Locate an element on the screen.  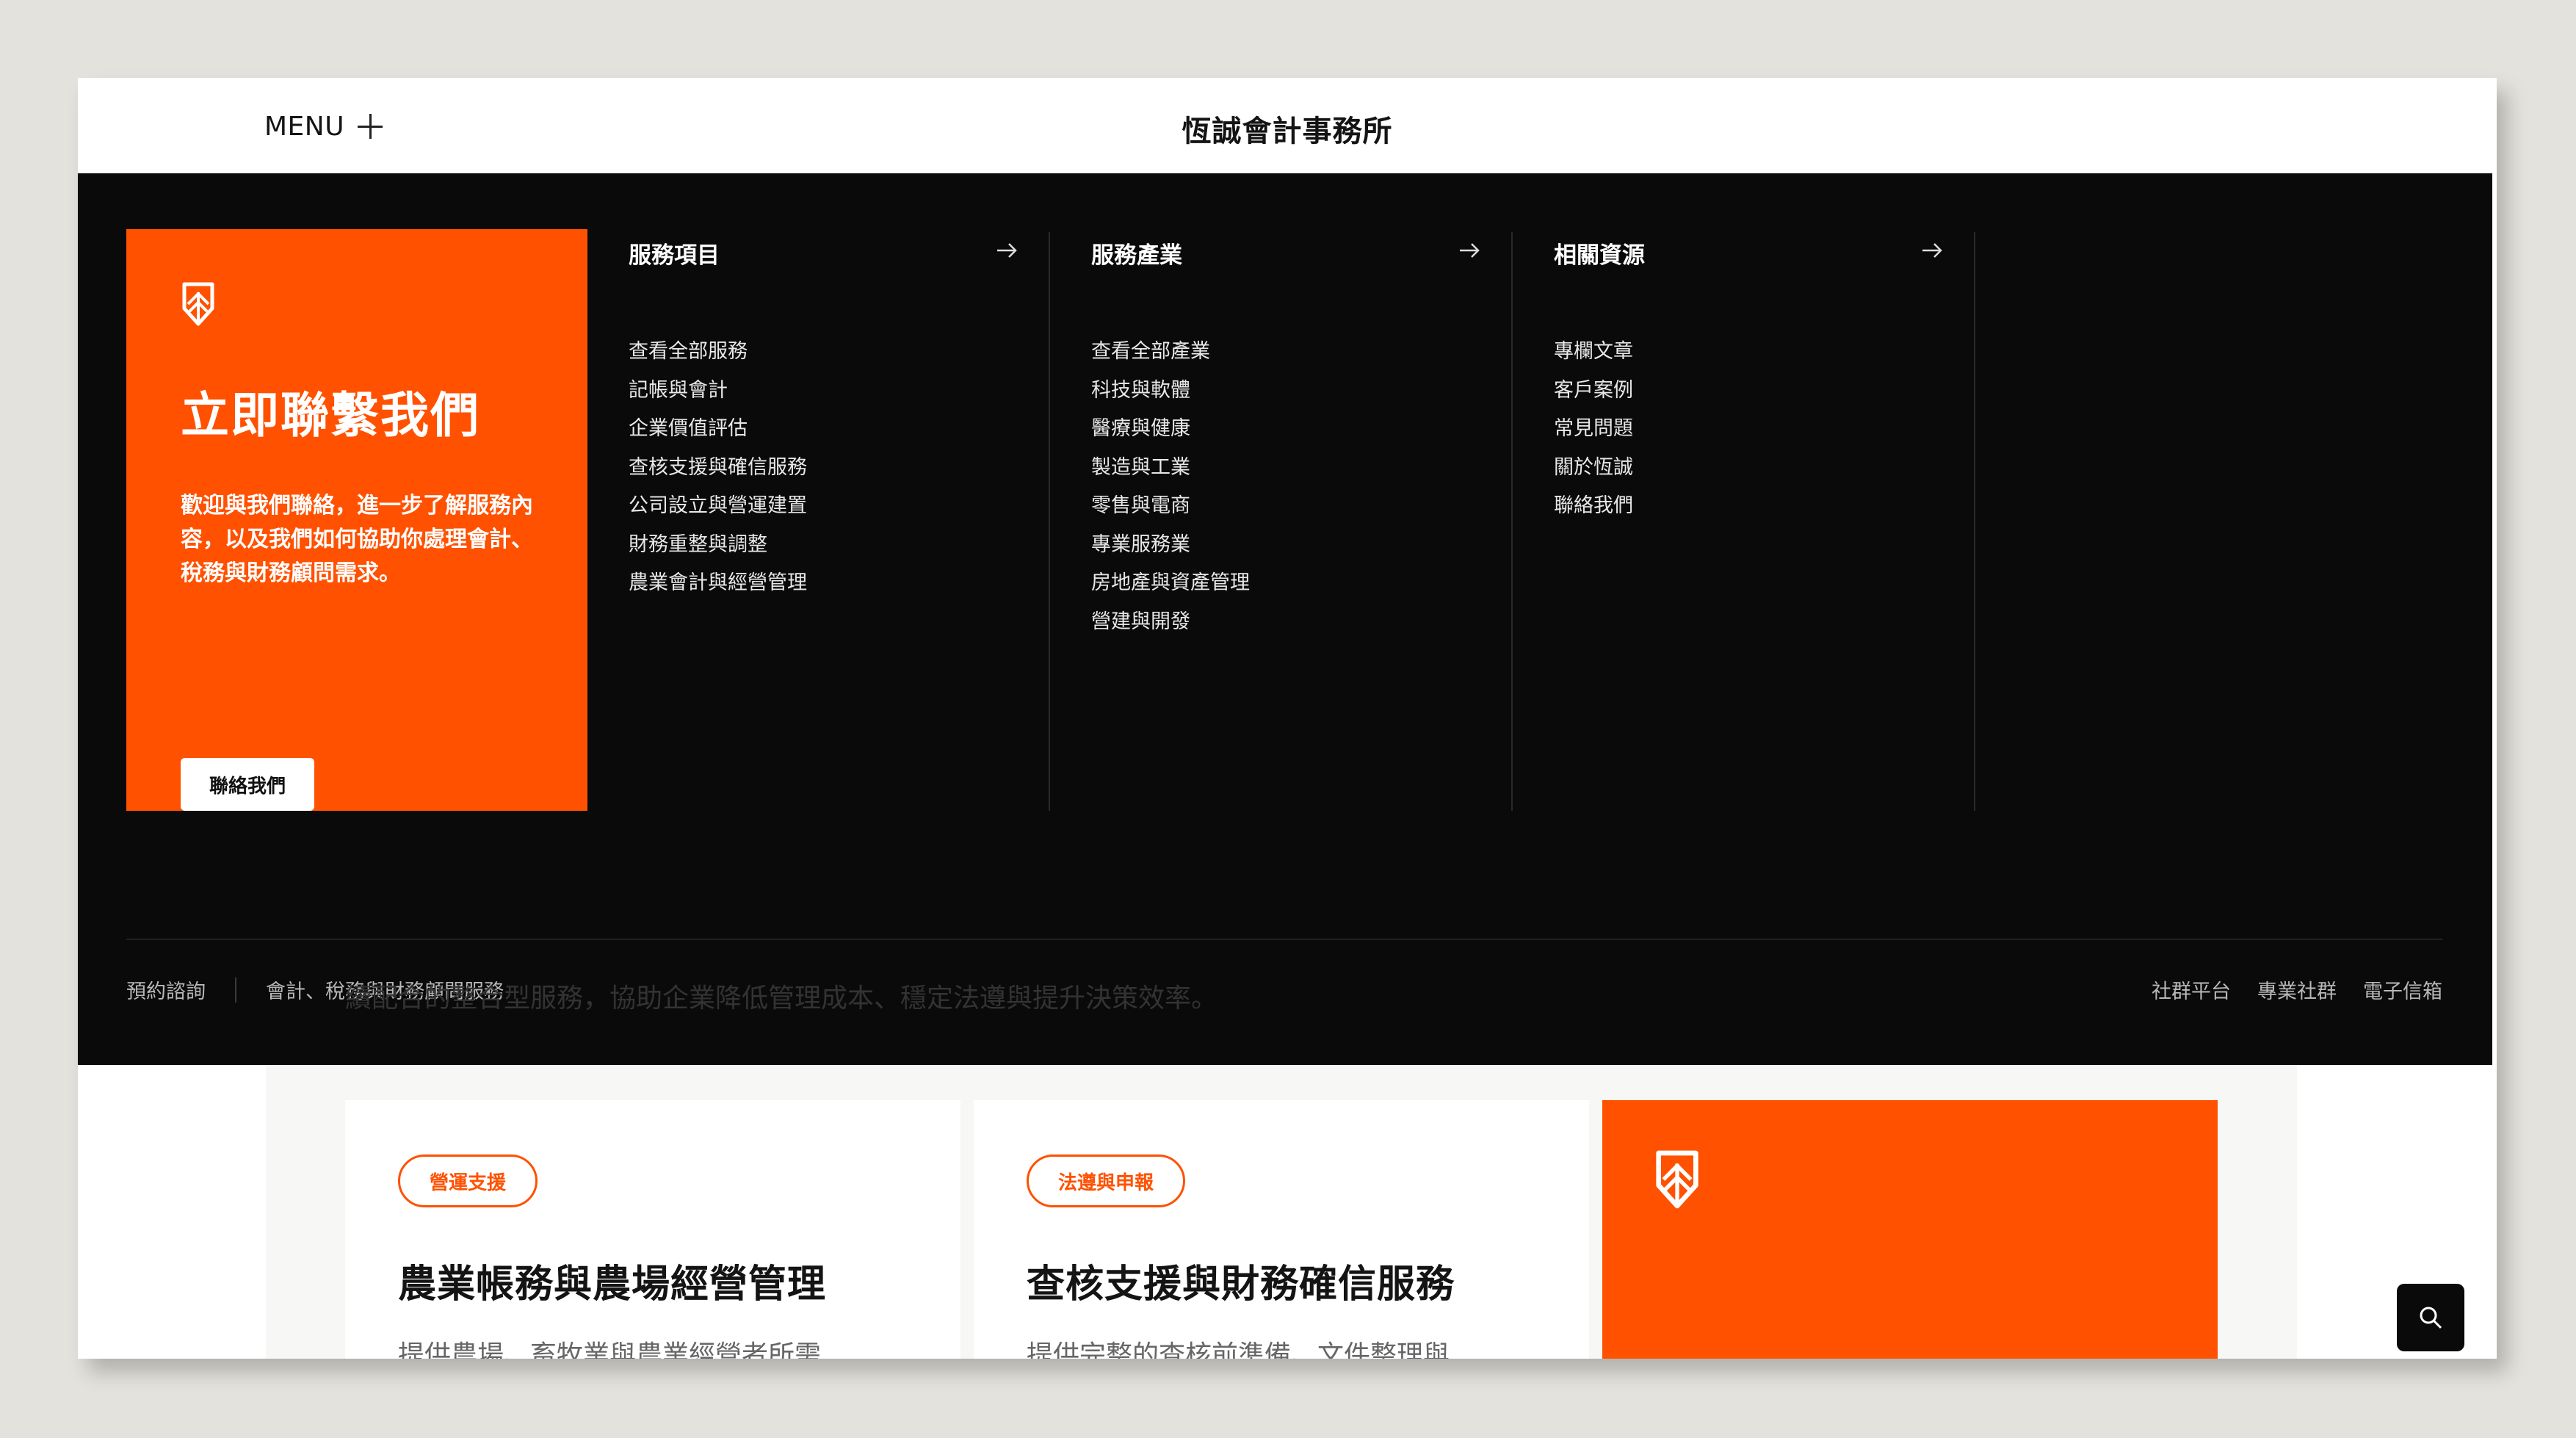
cta-title: 立即聯繫我們 is located at coordinates (330, 415).